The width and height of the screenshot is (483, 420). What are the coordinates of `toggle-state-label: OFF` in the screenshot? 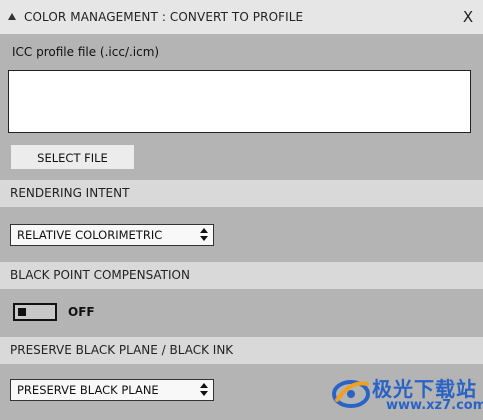 It's located at (81, 312).